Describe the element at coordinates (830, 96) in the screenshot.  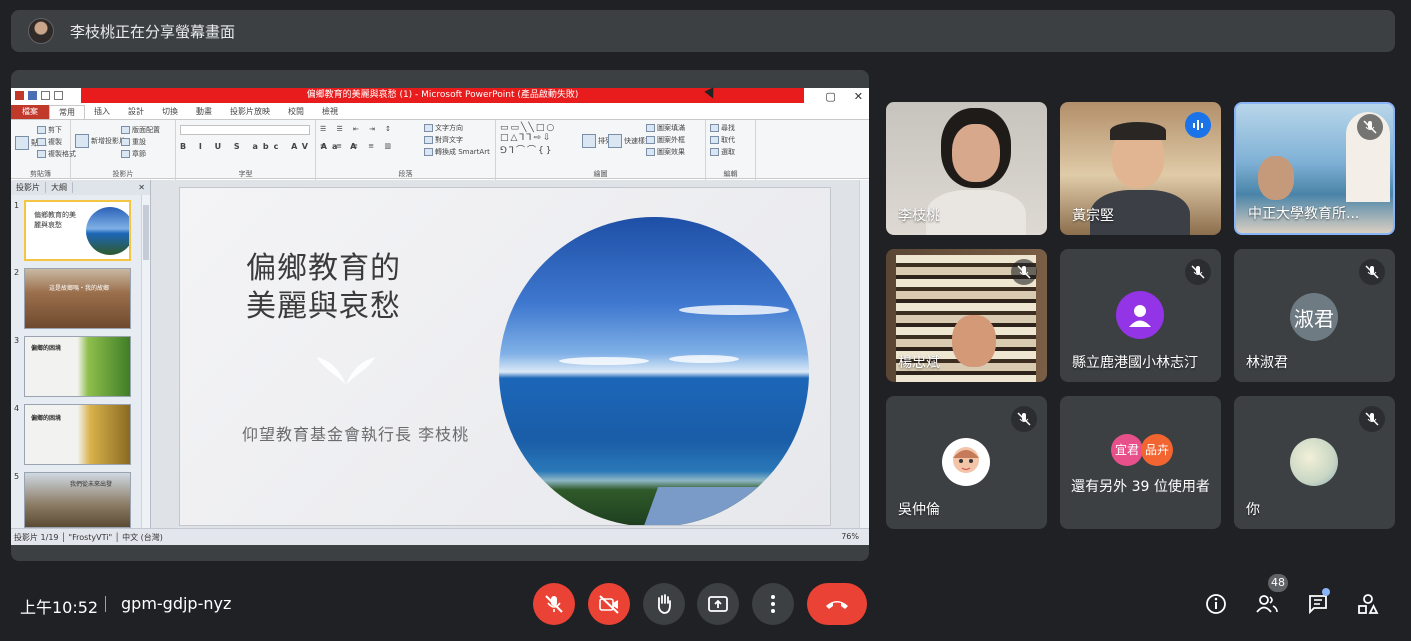
I see `restore-icon: ▢` at that location.